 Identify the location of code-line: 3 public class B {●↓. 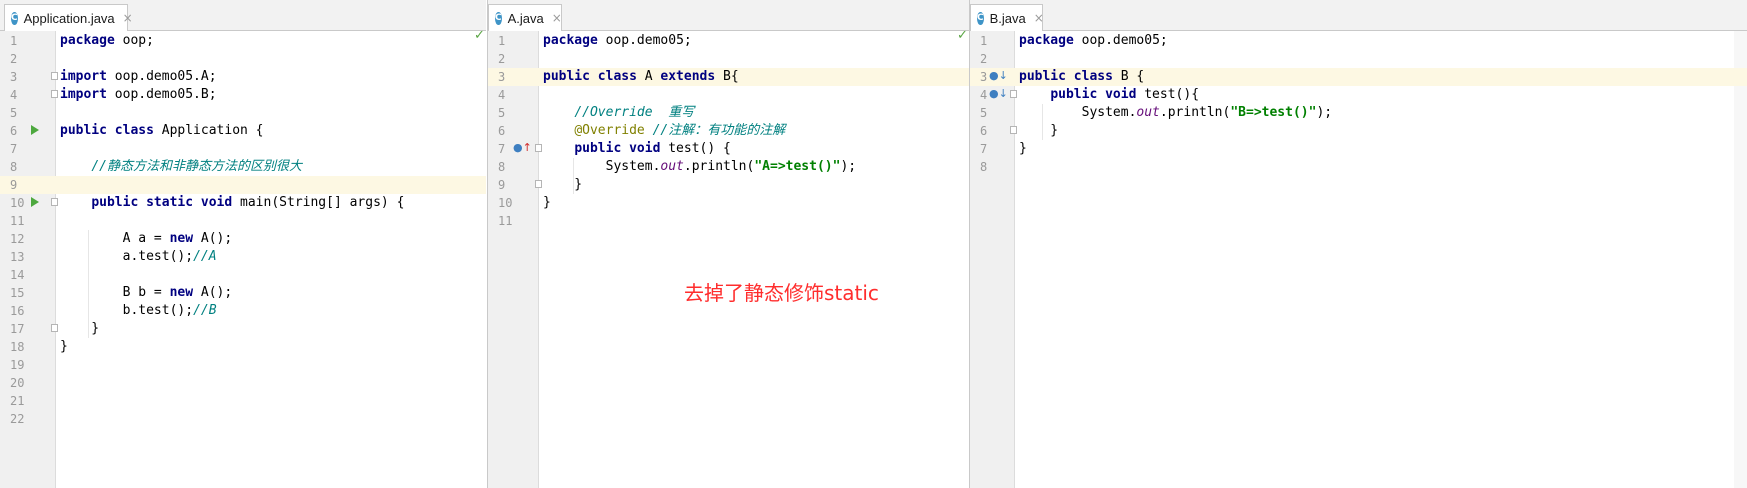
(1358, 77).